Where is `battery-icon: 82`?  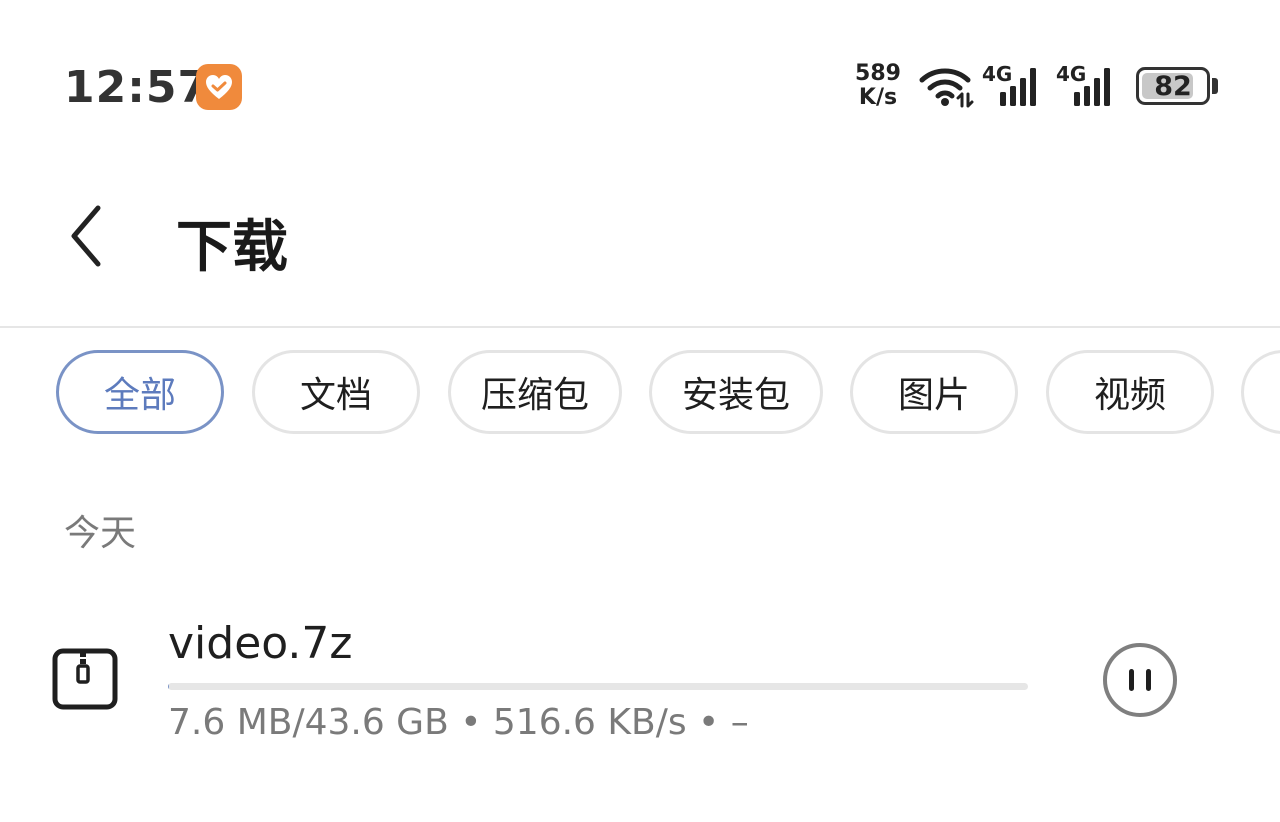
battery-icon: 82 is located at coordinates (1173, 86).